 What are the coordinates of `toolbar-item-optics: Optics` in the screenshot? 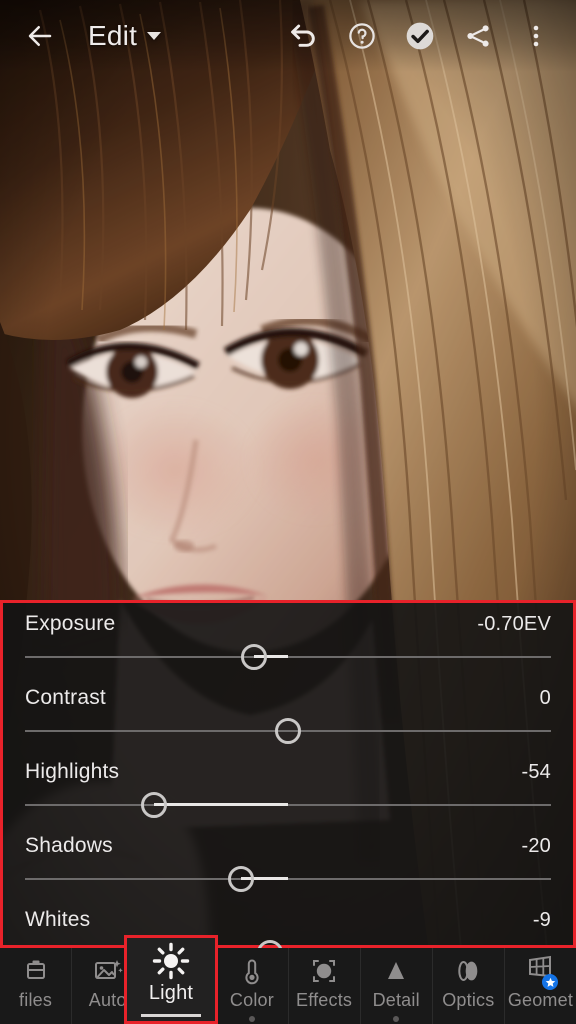 It's located at (467, 986).